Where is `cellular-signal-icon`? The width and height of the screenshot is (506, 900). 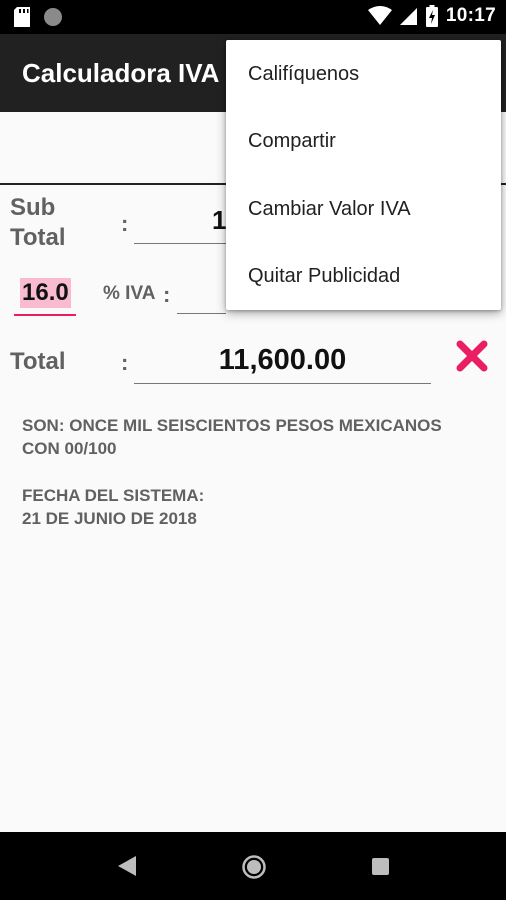
cellular-signal-icon is located at coordinates (408, 16).